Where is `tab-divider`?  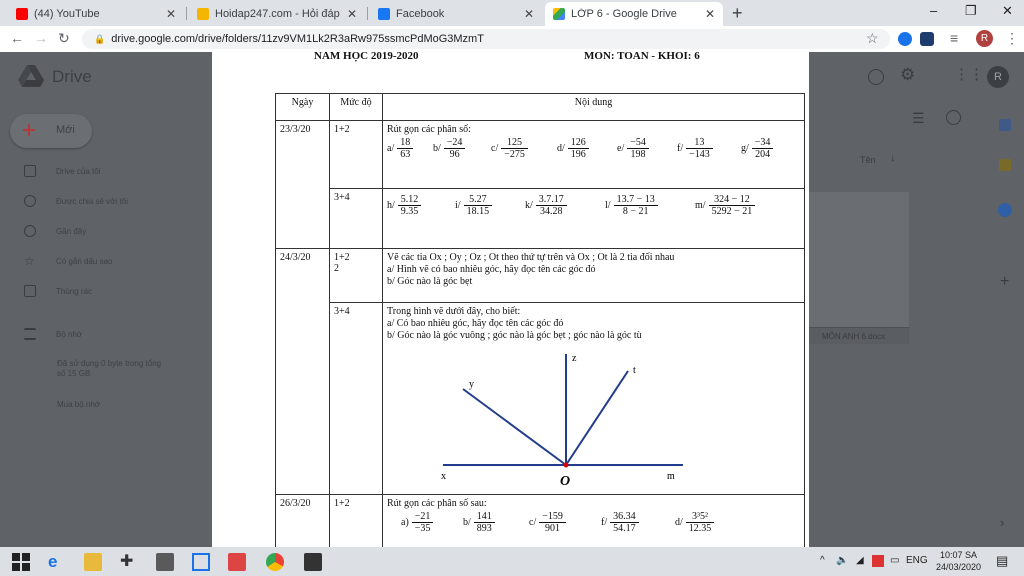
tab-divider is located at coordinates (186, 13).